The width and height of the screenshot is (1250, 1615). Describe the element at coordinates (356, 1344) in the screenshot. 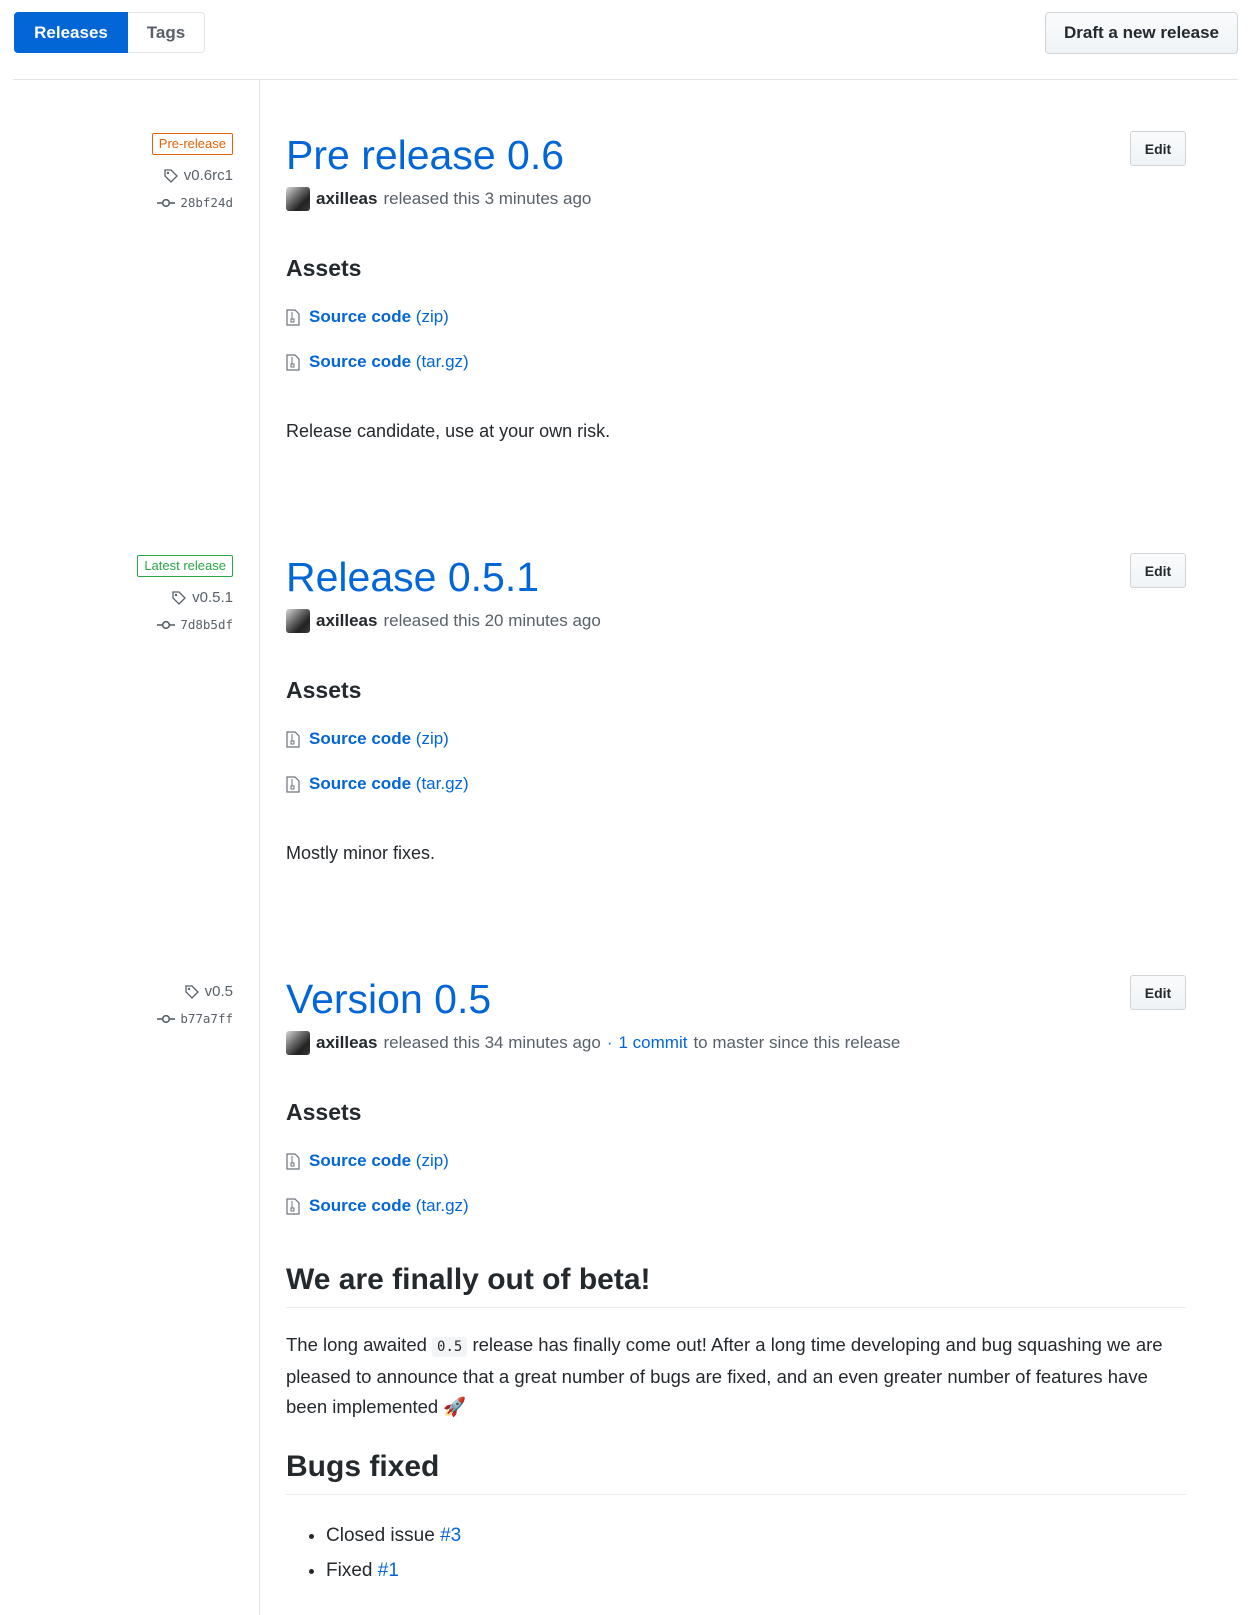

I see `notes-text-before: The long awaited` at that location.